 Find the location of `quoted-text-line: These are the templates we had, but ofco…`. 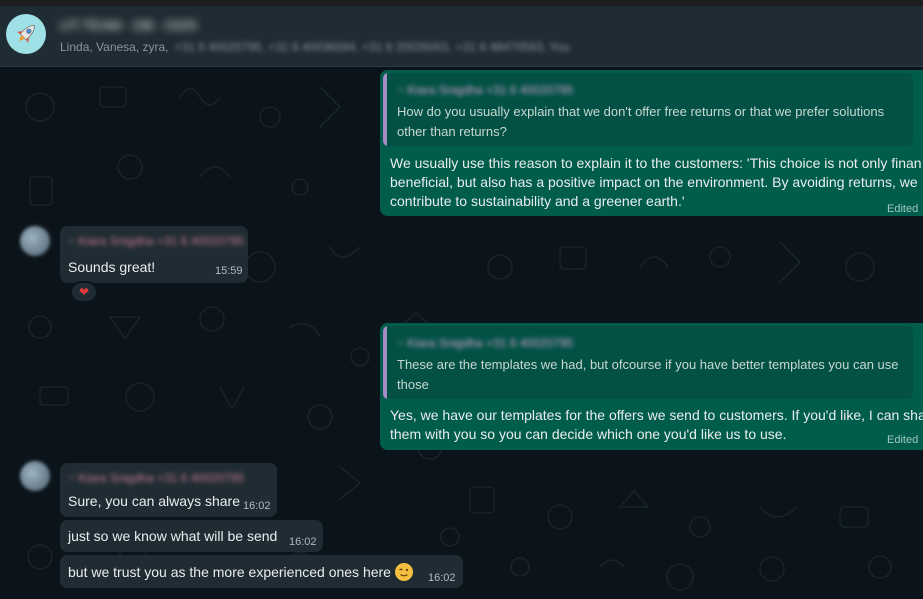

quoted-text-line: These are the templates we had, but ofco… is located at coordinates (648, 364).